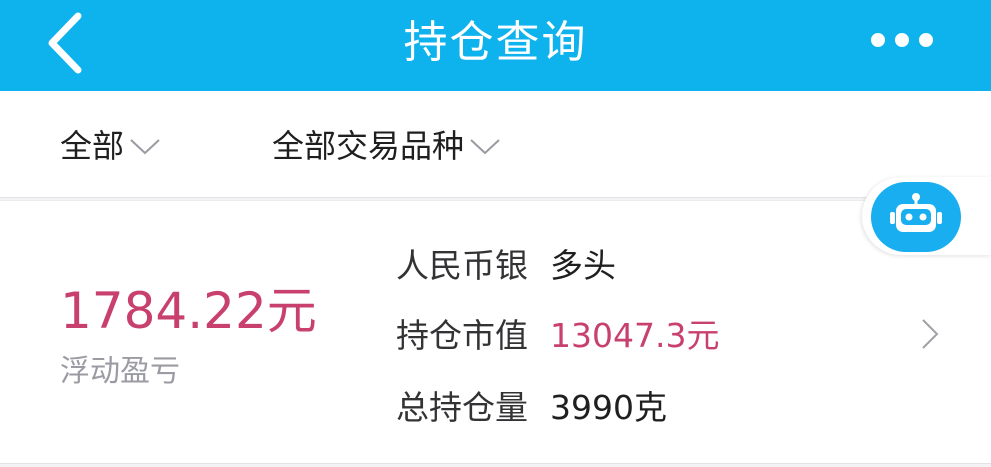 The height and width of the screenshot is (467, 991). I want to click on product-label: 人民币银, so click(462, 265).